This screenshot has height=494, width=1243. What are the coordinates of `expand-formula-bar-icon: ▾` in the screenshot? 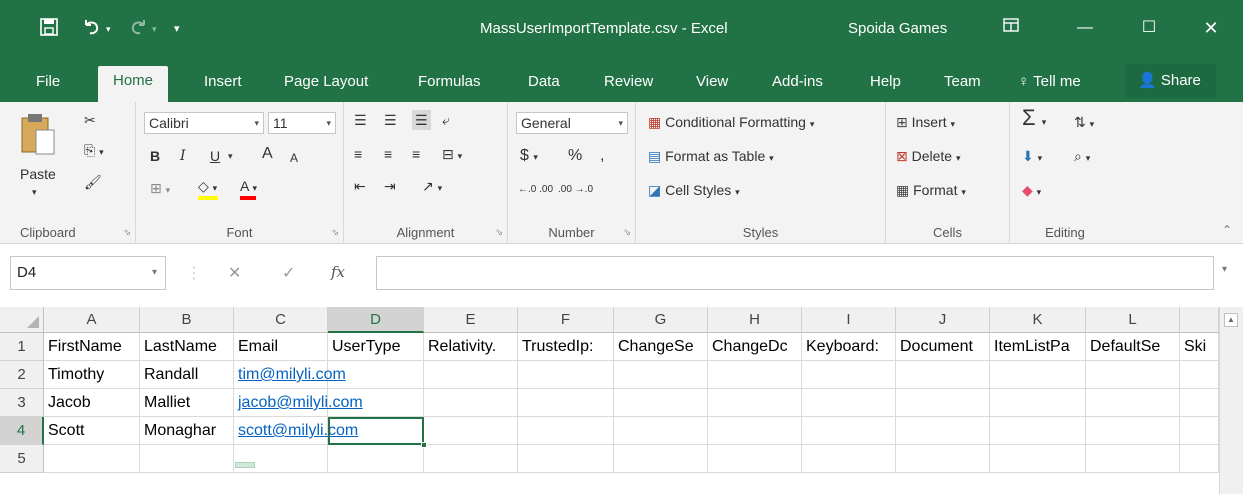 It's located at (1224, 269).